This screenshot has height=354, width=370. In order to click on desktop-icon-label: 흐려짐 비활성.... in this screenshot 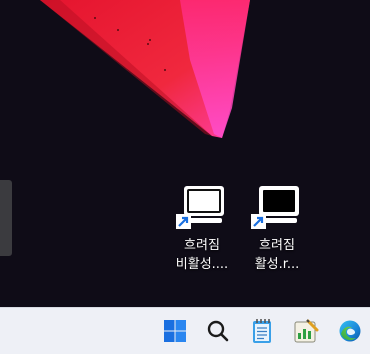, I will do `click(202, 255)`.